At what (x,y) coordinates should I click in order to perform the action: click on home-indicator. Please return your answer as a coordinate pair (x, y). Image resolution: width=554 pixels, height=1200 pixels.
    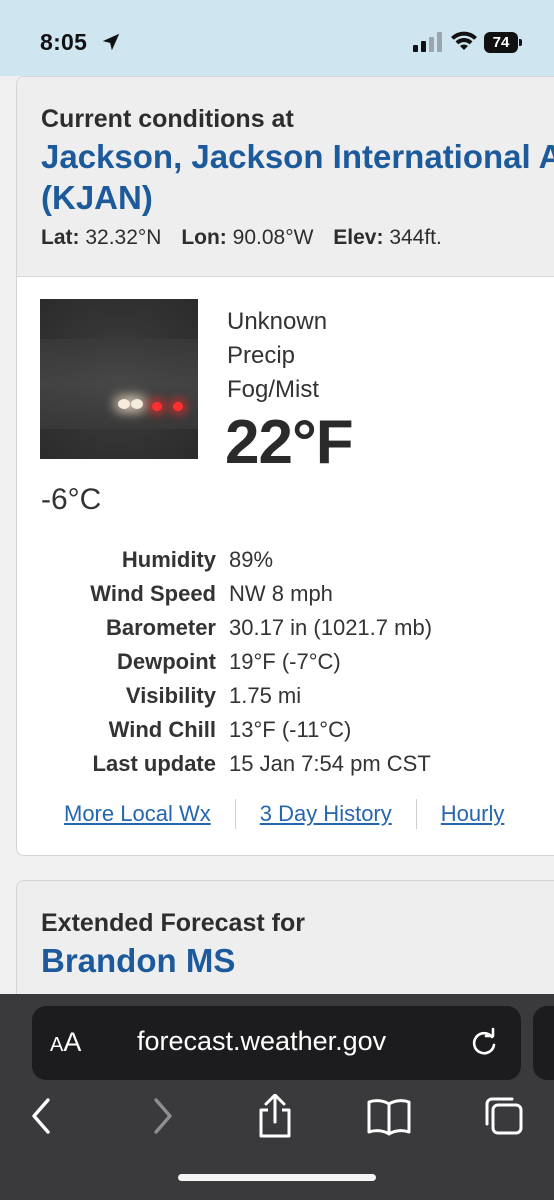
    Looking at the image, I should click on (277, 1177).